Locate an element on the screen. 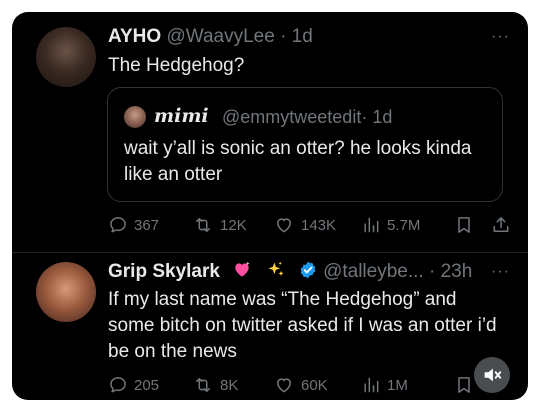 This screenshot has height=410, width=540. views-icon is located at coordinates (371, 385).